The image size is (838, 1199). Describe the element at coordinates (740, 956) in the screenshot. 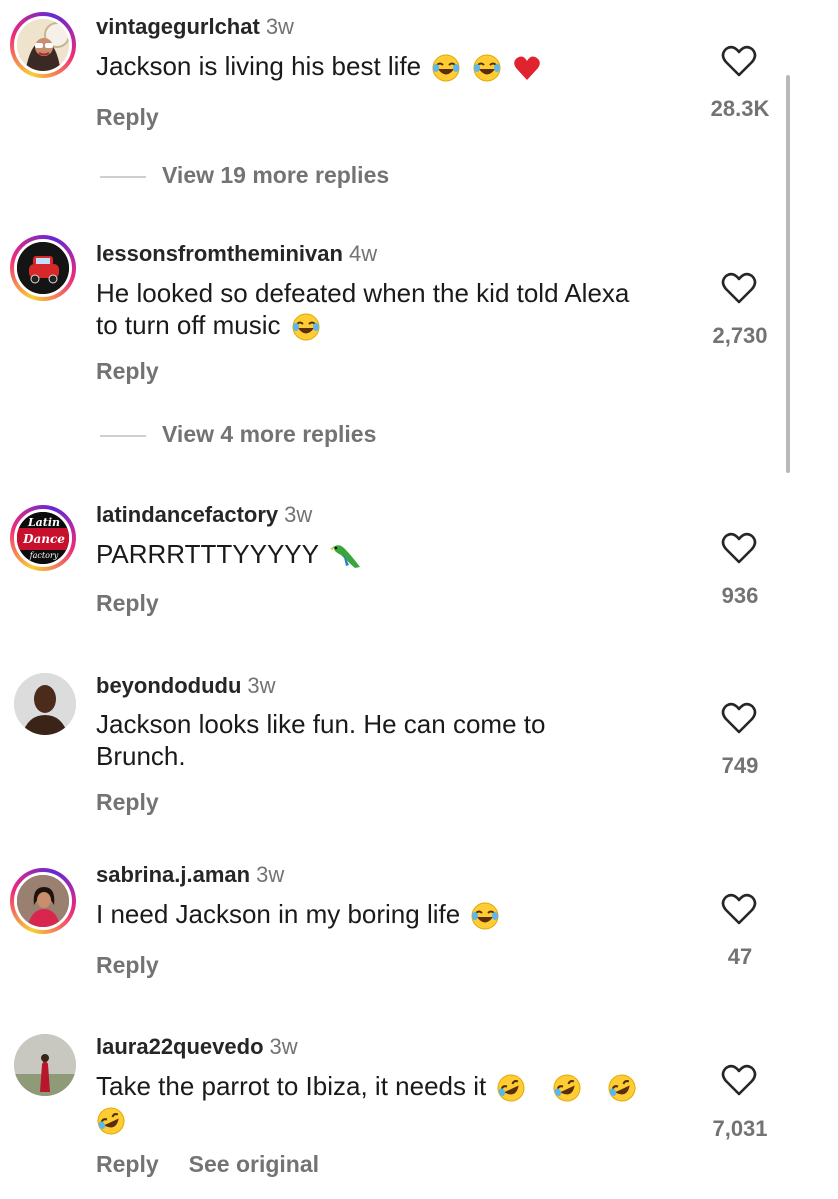

I see `like-count: 47` at that location.